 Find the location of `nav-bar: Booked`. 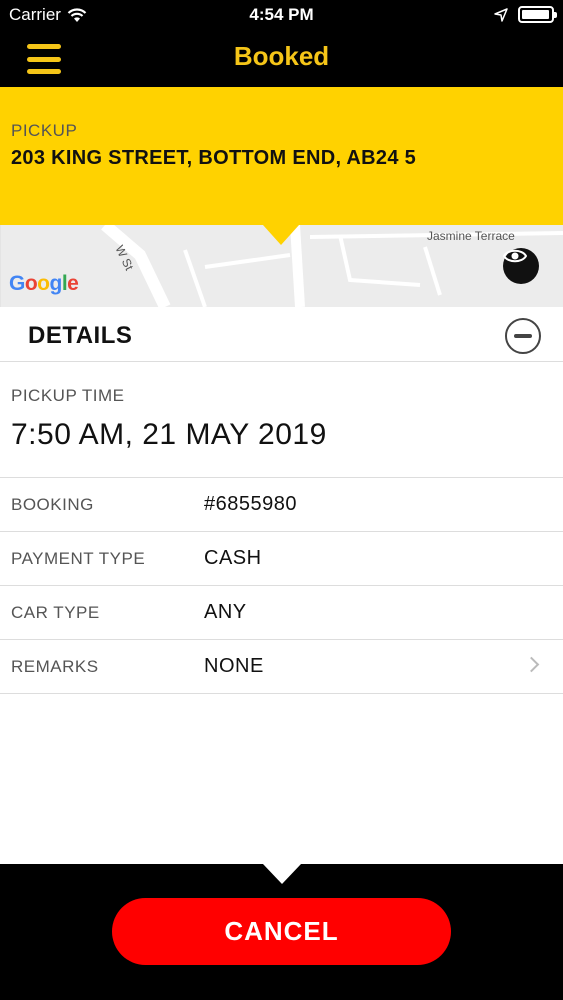

nav-bar: Booked is located at coordinates (281, 58).